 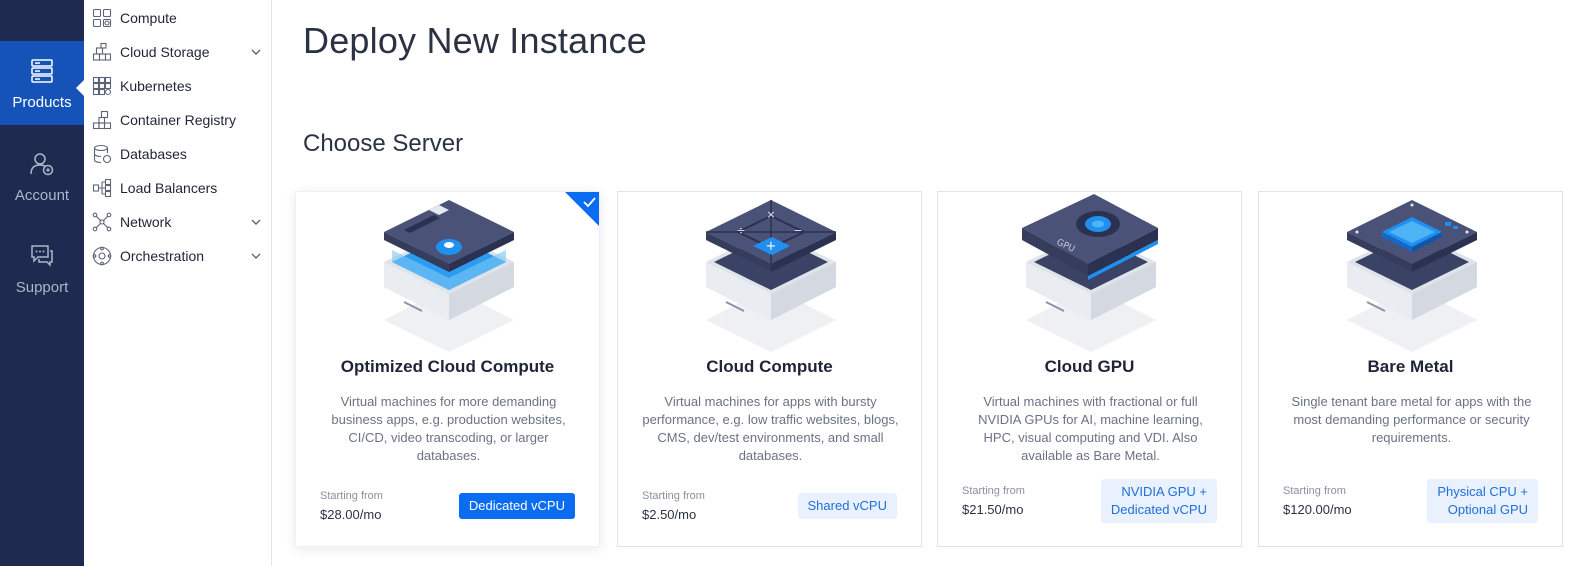 I want to click on subnav-item-label: Databases, so click(x=153, y=154).